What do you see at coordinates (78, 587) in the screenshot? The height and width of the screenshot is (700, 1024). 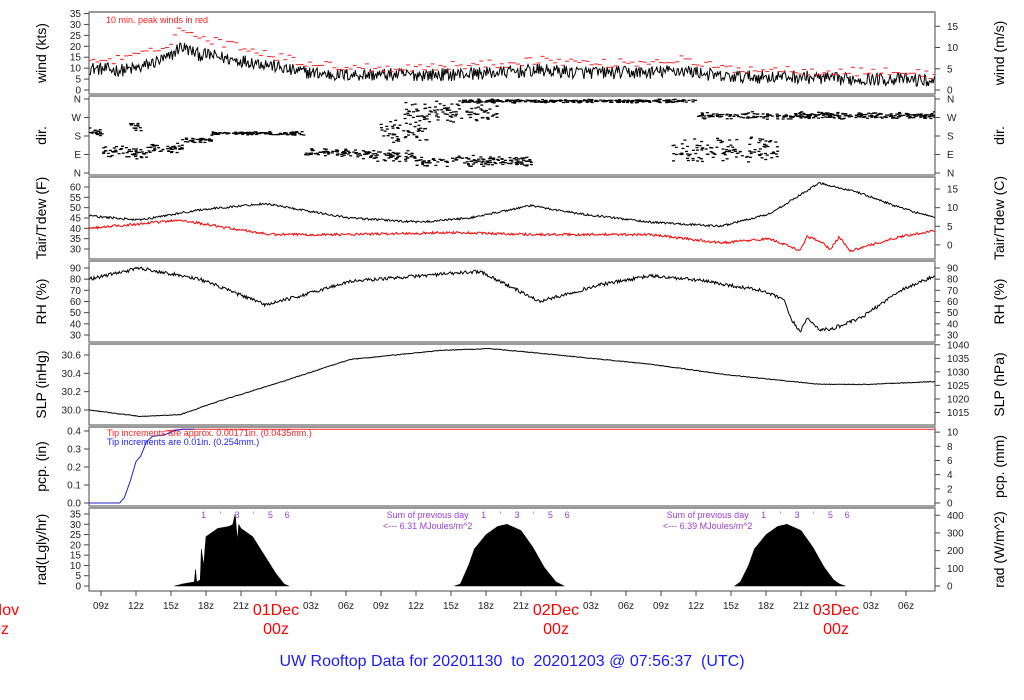 I see `left-tick-label: 0` at bounding box center [78, 587].